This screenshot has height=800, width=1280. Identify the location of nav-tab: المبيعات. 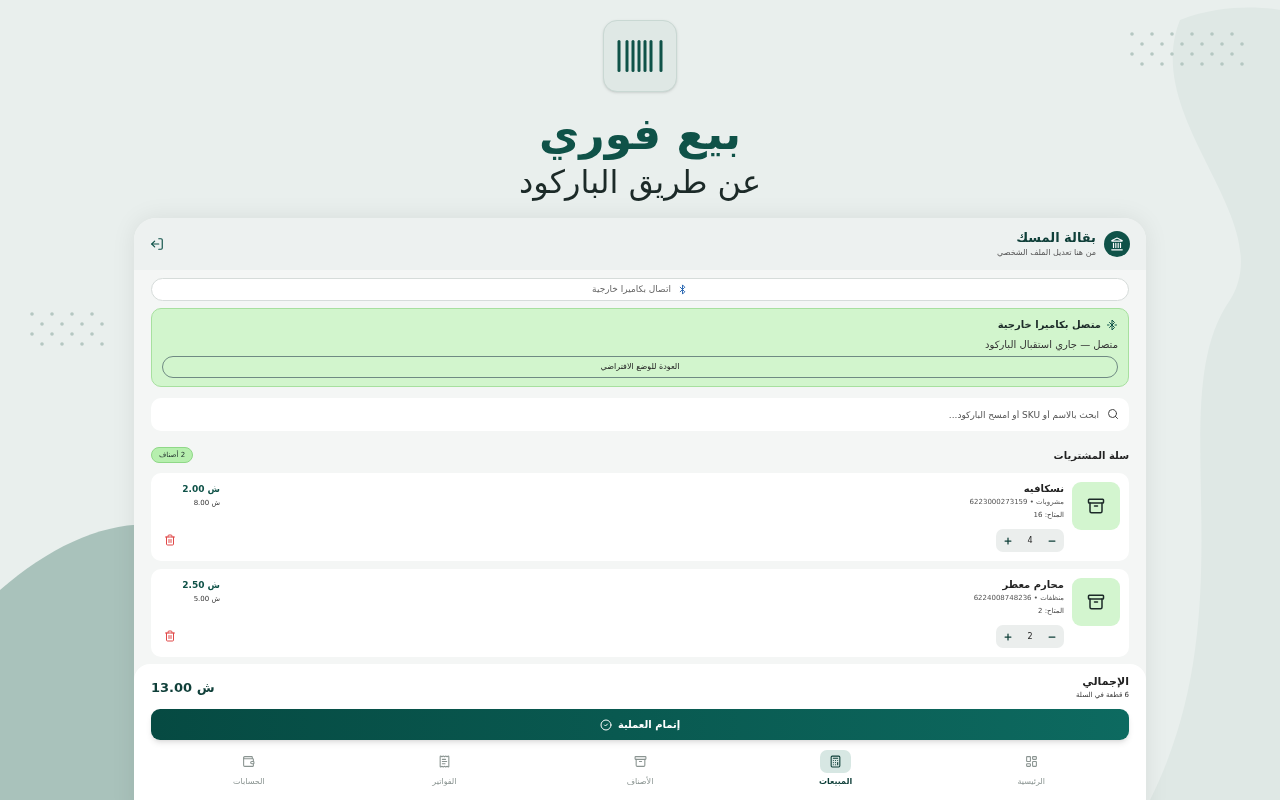
(835, 769).